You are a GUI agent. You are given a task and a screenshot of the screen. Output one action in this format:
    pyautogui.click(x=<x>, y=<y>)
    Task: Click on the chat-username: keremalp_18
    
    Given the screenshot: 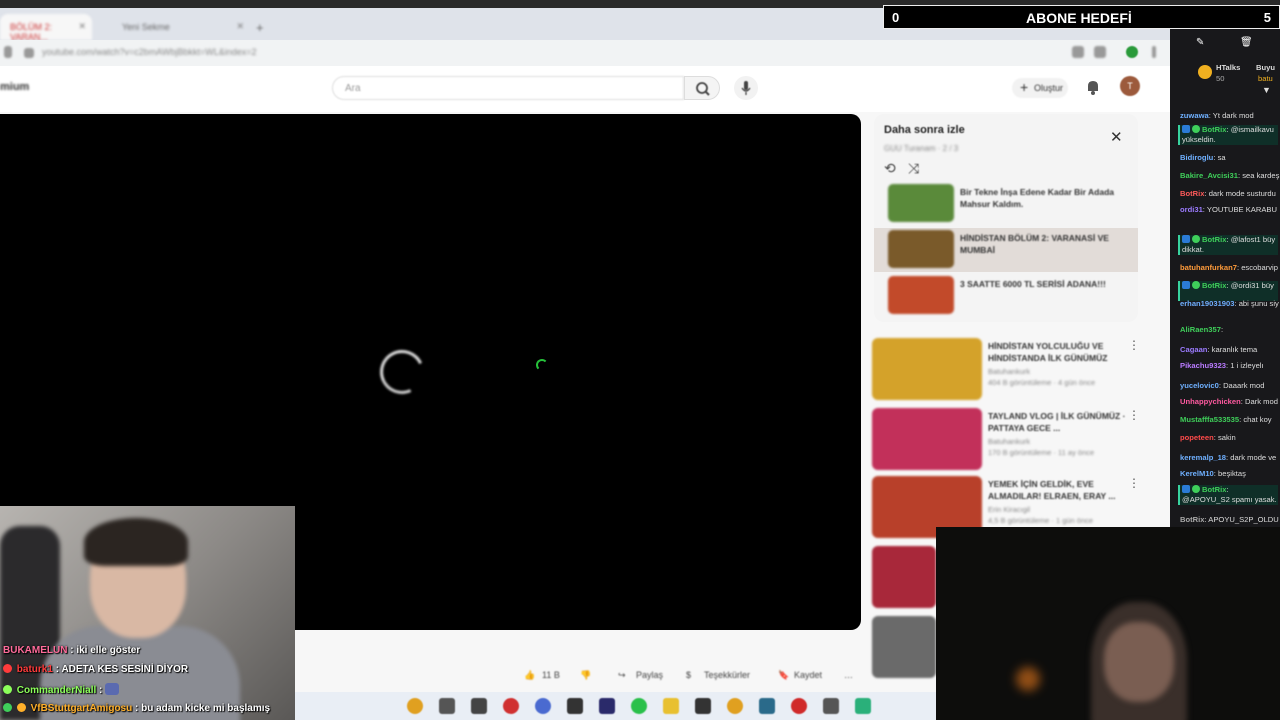 What is the action you would take?
    pyautogui.click(x=1203, y=457)
    